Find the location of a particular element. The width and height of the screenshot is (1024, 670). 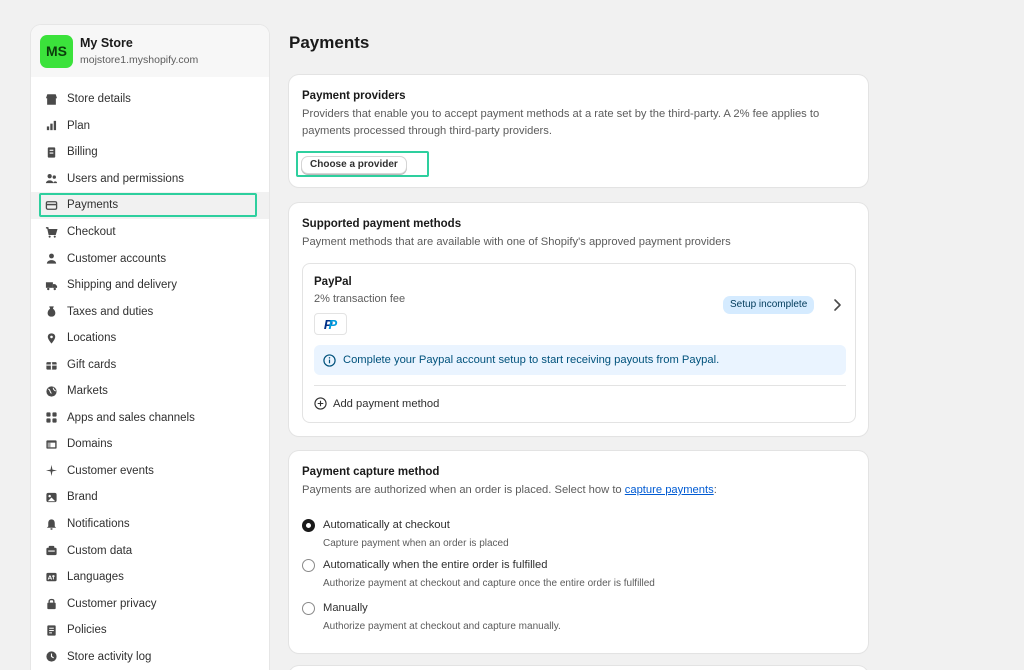

sidebar-item-customer-privacy: Customer privacy is located at coordinates (150, 603).